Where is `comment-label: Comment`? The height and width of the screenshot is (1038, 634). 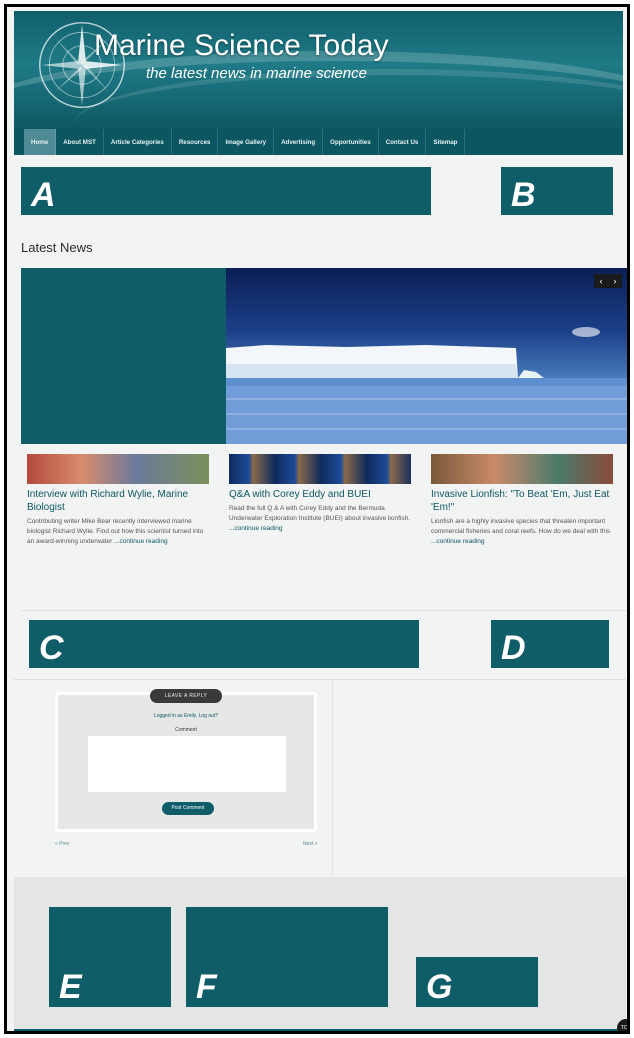
comment-label: Comment is located at coordinates (186, 730).